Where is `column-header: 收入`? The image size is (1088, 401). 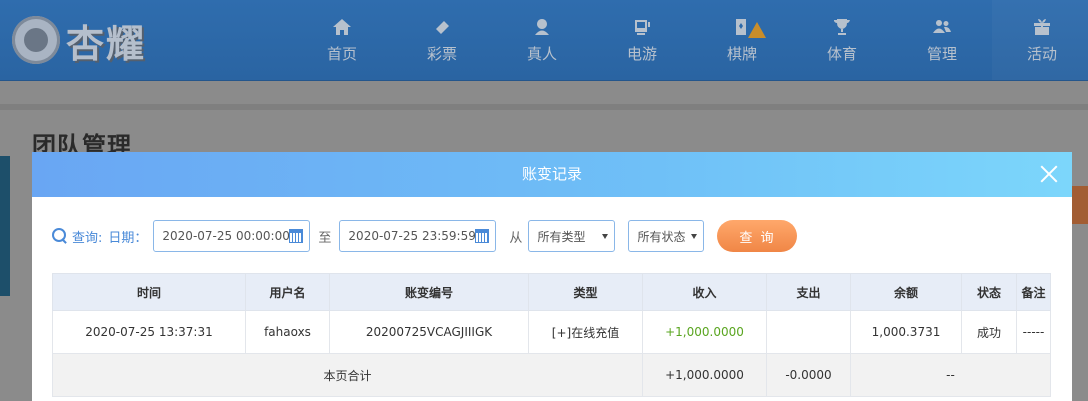 column-header: 收入 is located at coordinates (704, 292).